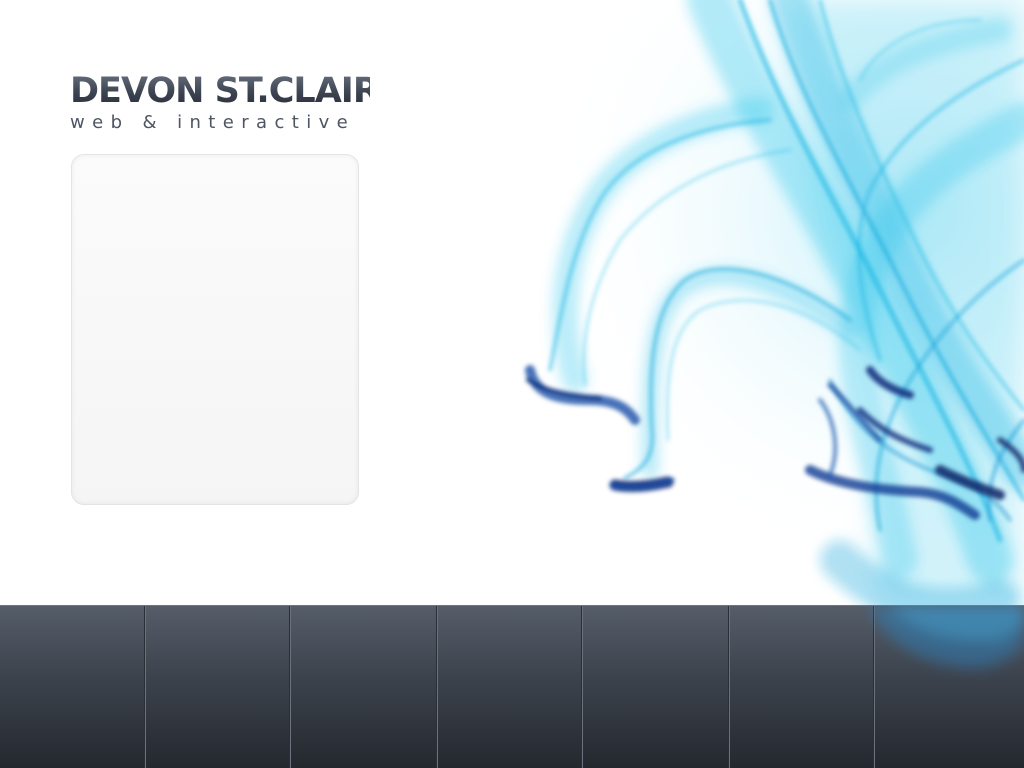 Image resolution: width=1024 pixels, height=768 pixels. What do you see at coordinates (225, 91) in the screenshot?
I see `brand-name: DEVON ST.CLAIR` at bounding box center [225, 91].